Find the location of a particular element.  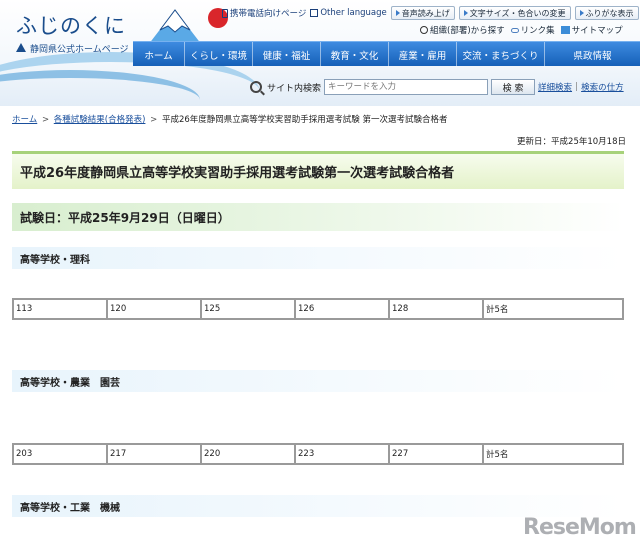

exam-date-heading: 試験日：平成25年9月29日（日曜日） is located at coordinates (318, 217).